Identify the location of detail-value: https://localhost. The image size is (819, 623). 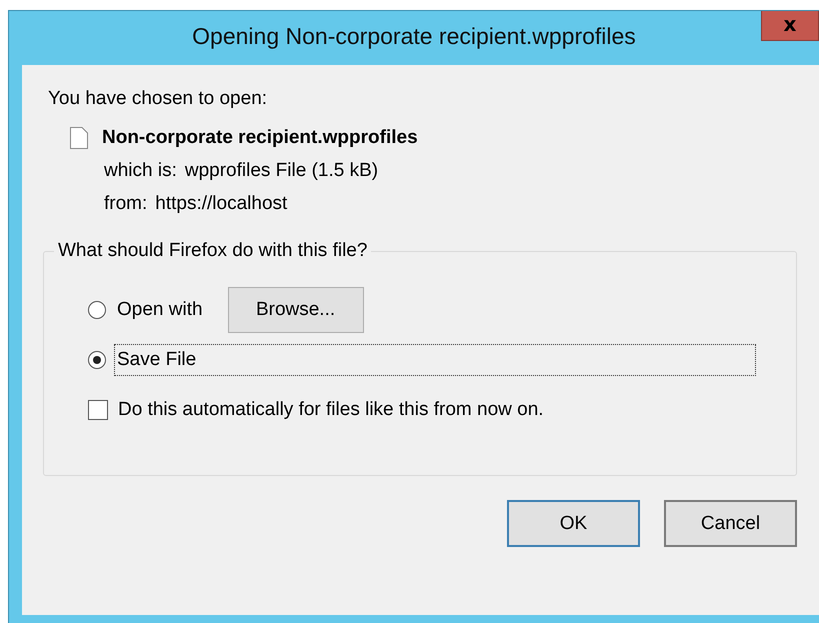
(221, 204).